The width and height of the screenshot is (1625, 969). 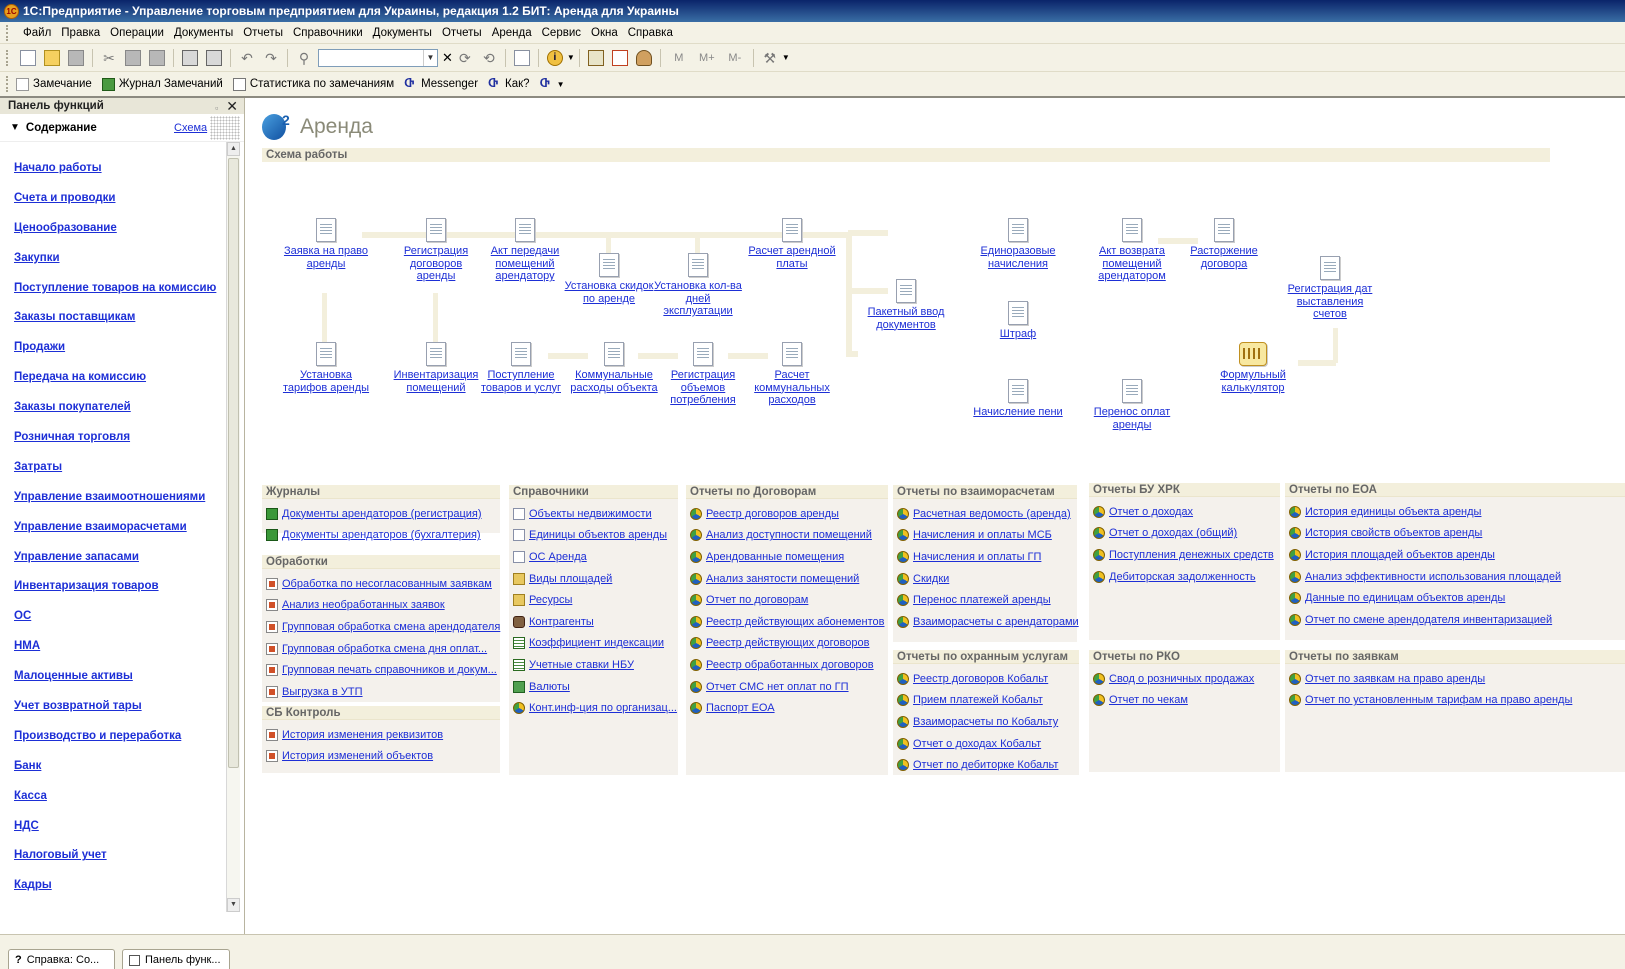 I want to click on nav-item: Кадры, so click(x=113, y=894).